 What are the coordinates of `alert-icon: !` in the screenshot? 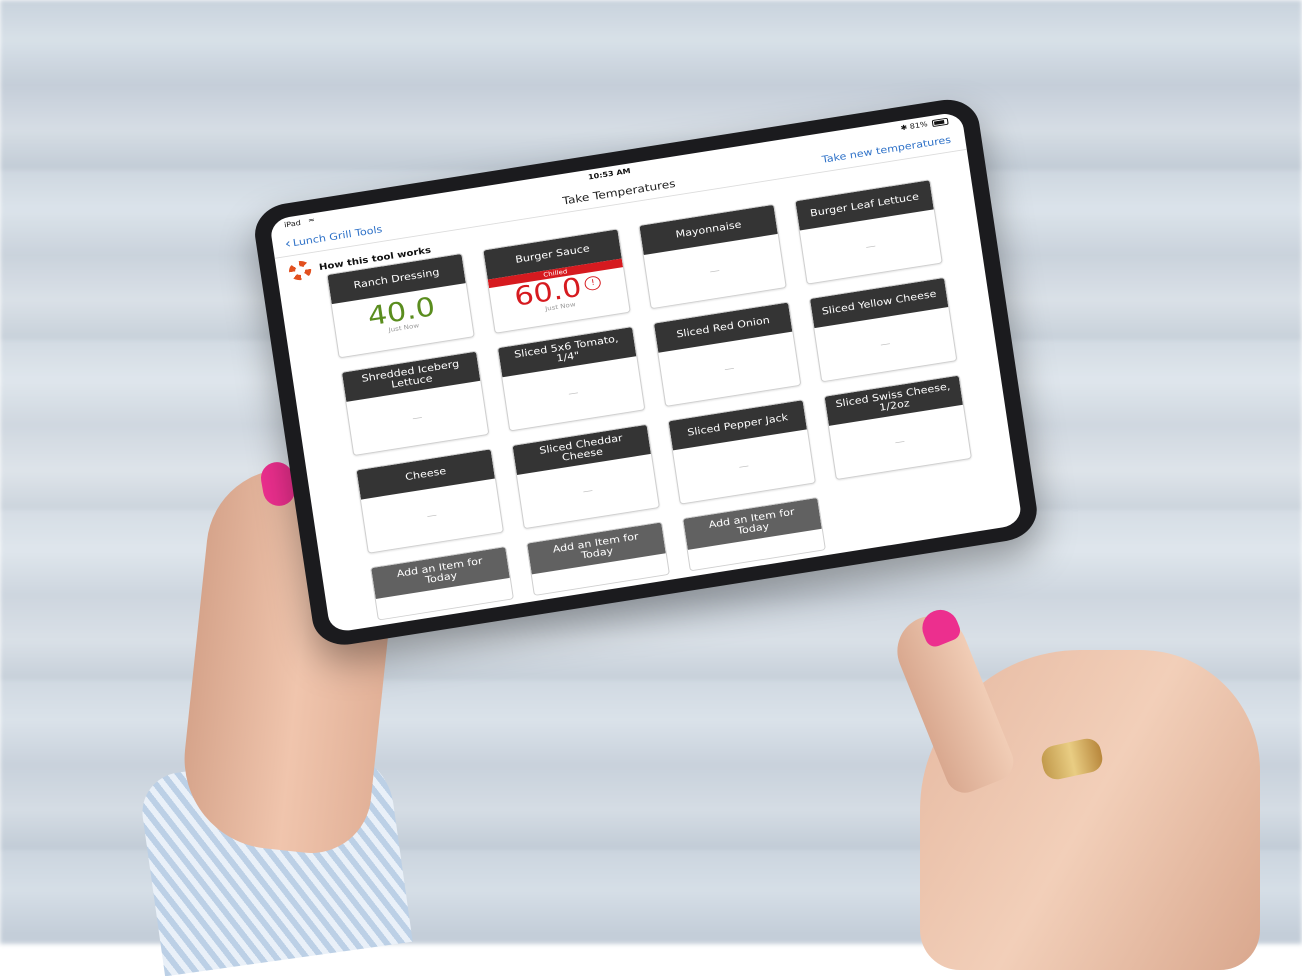 It's located at (593, 283).